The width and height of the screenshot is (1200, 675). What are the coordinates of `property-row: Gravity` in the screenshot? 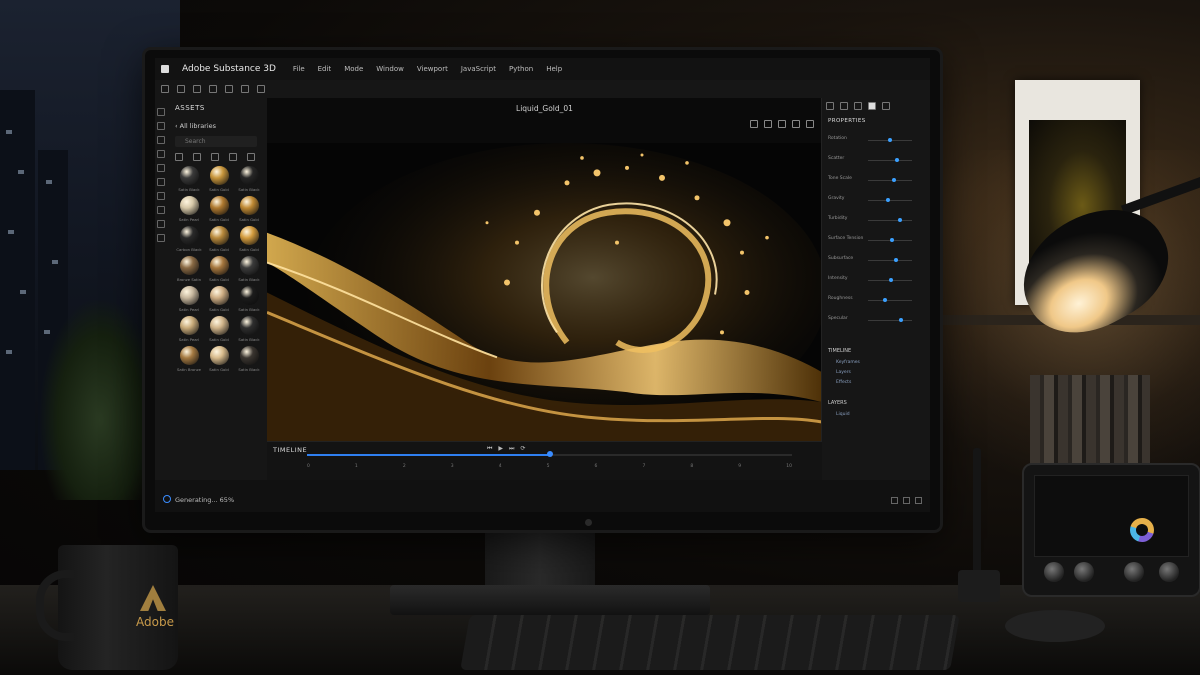 It's located at (876, 200).